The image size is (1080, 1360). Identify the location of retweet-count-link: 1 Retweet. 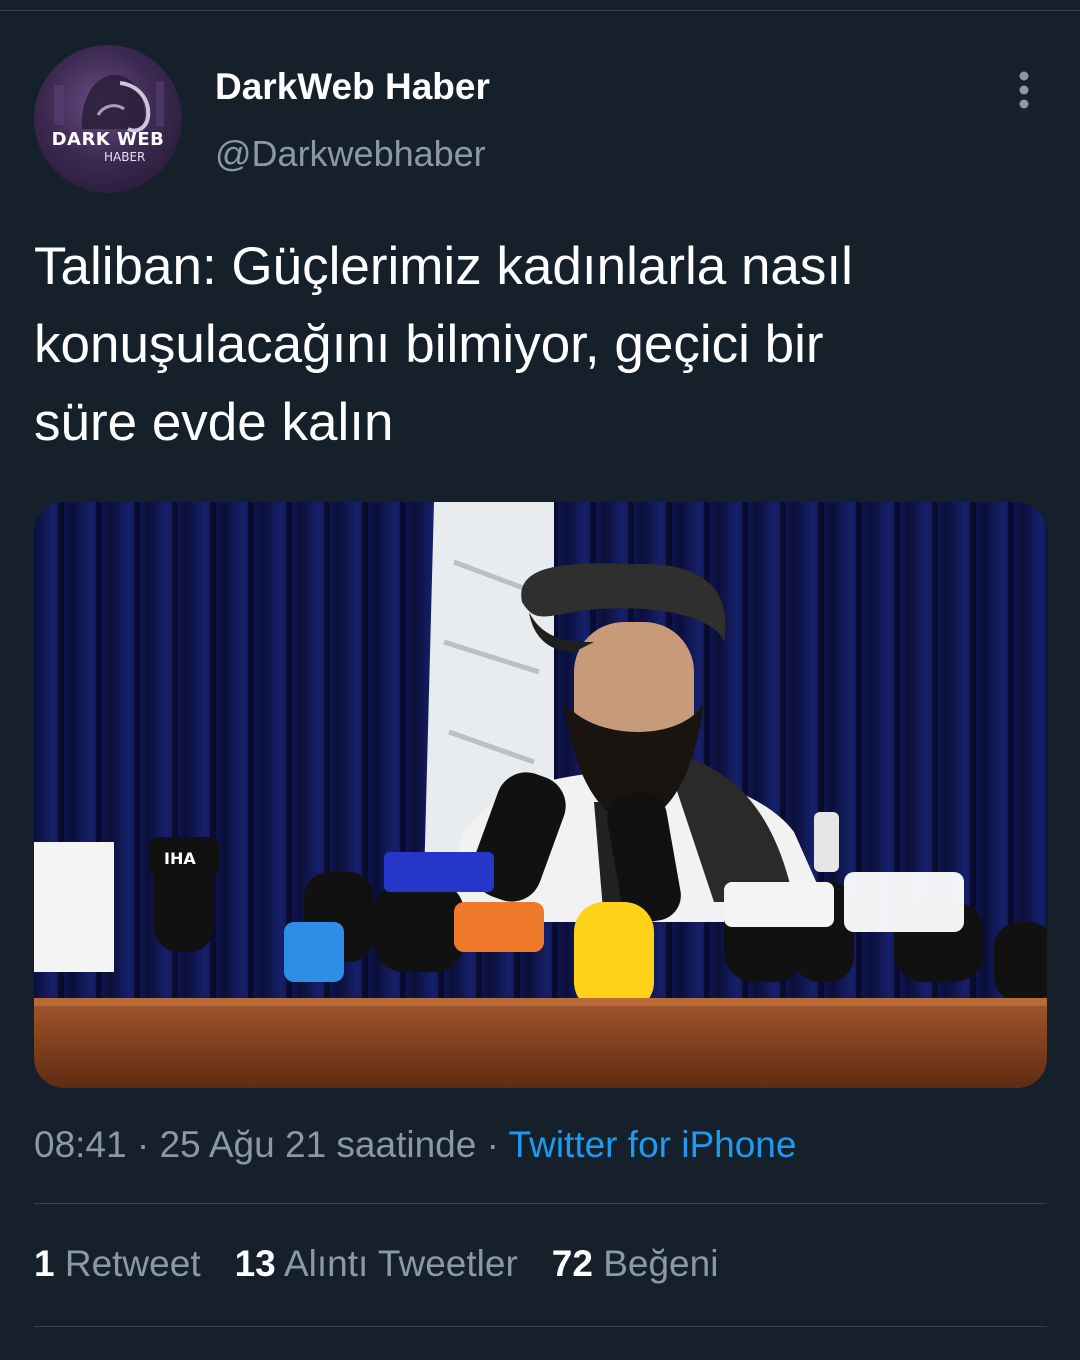
(117, 1264).